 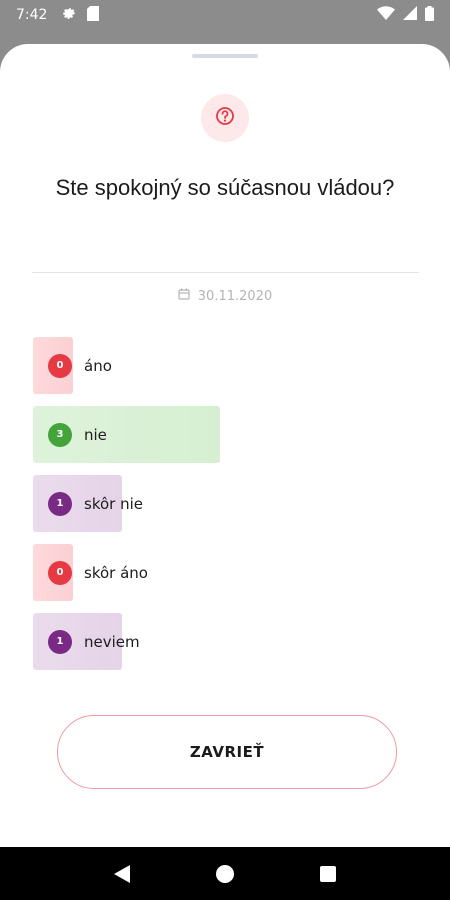 What do you see at coordinates (226, 572) in the screenshot?
I see `answer-row: 0 skôr áno` at bounding box center [226, 572].